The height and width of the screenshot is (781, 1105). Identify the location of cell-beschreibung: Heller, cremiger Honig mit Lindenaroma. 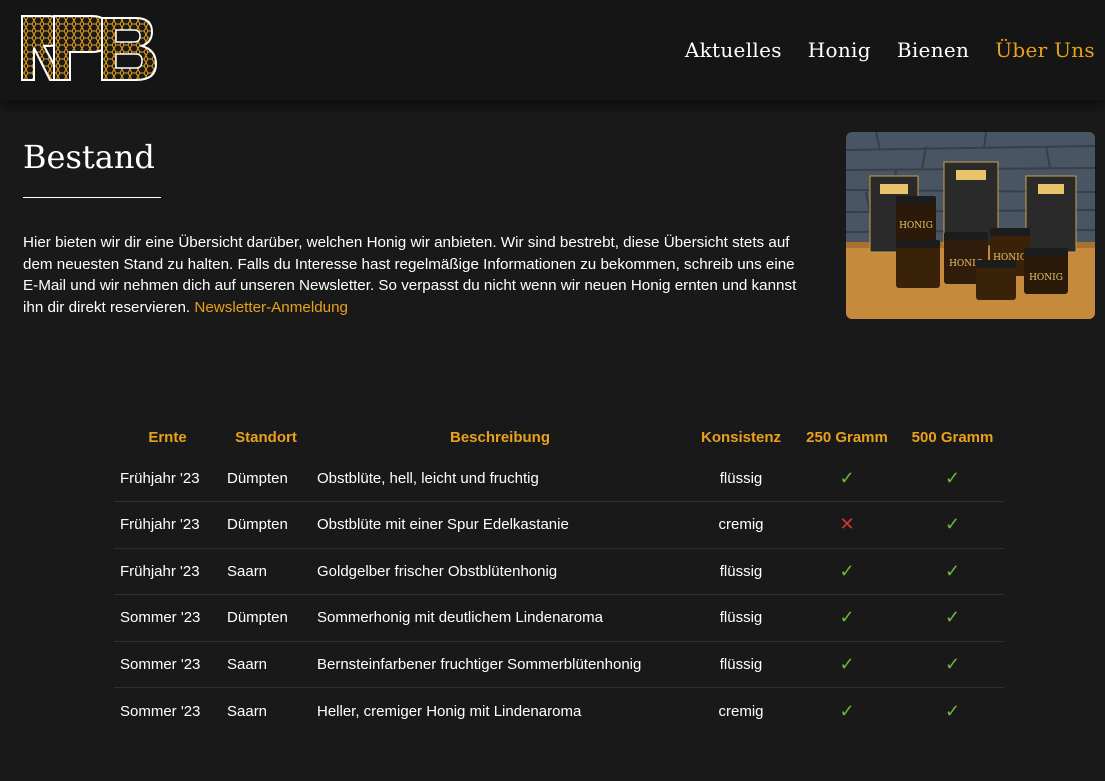
(449, 711).